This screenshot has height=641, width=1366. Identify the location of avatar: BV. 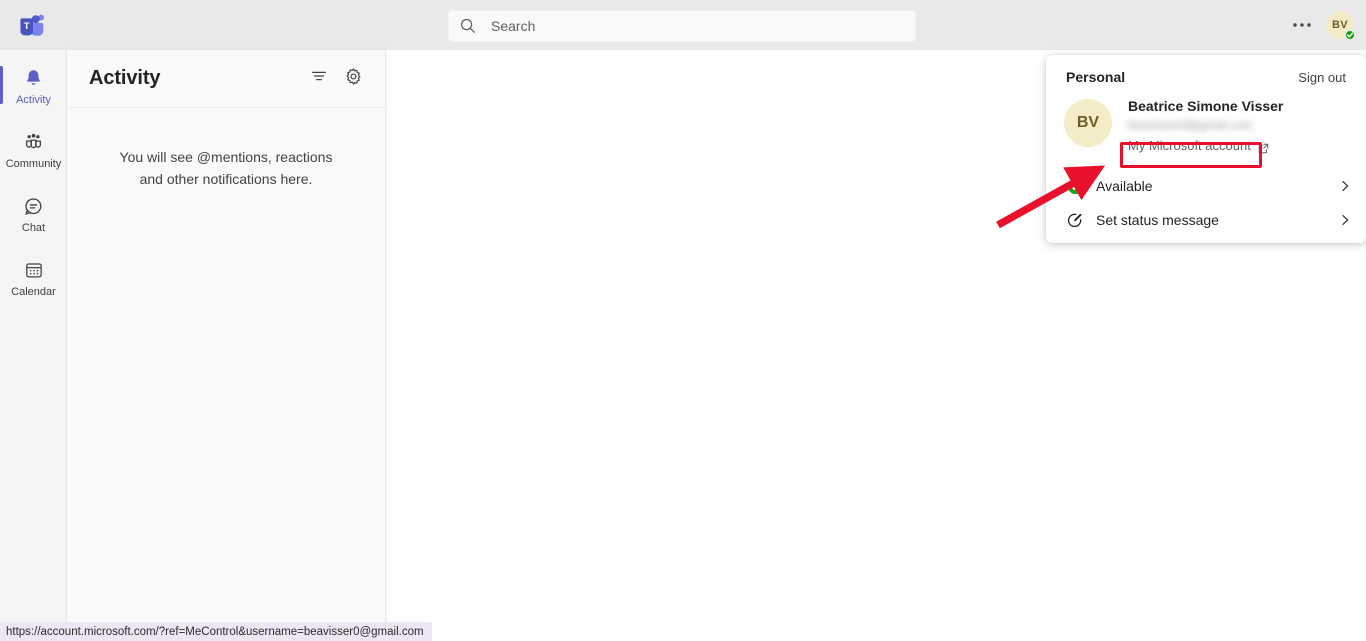
(1088, 123).